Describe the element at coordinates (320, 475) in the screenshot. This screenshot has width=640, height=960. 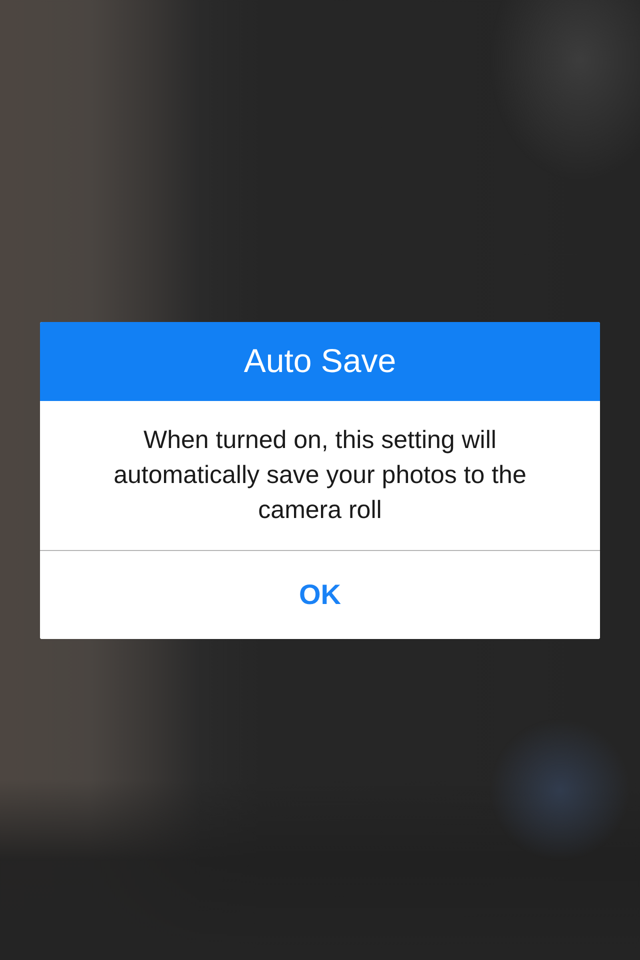
I see `dialog-message: When turned on, this setting will automatically save your photos to the camera roll` at that location.